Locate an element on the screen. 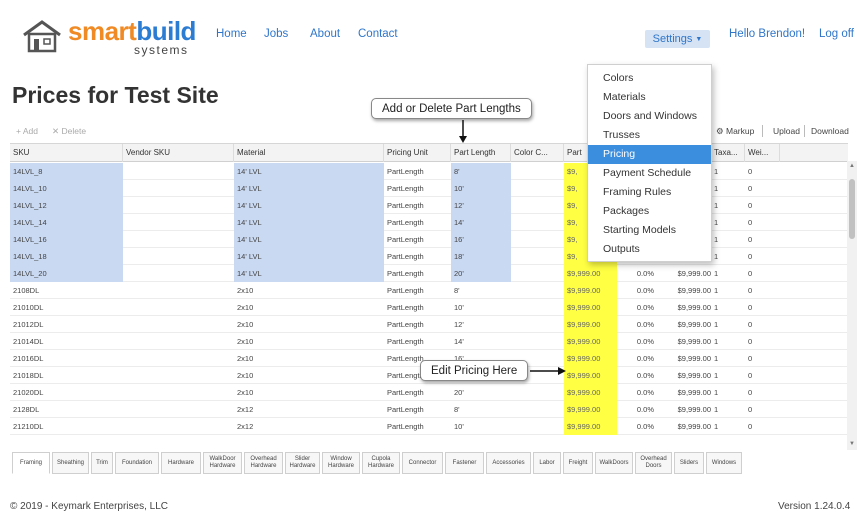 The height and width of the screenshot is (519, 857). tab-sliders: Sliders is located at coordinates (689, 463).